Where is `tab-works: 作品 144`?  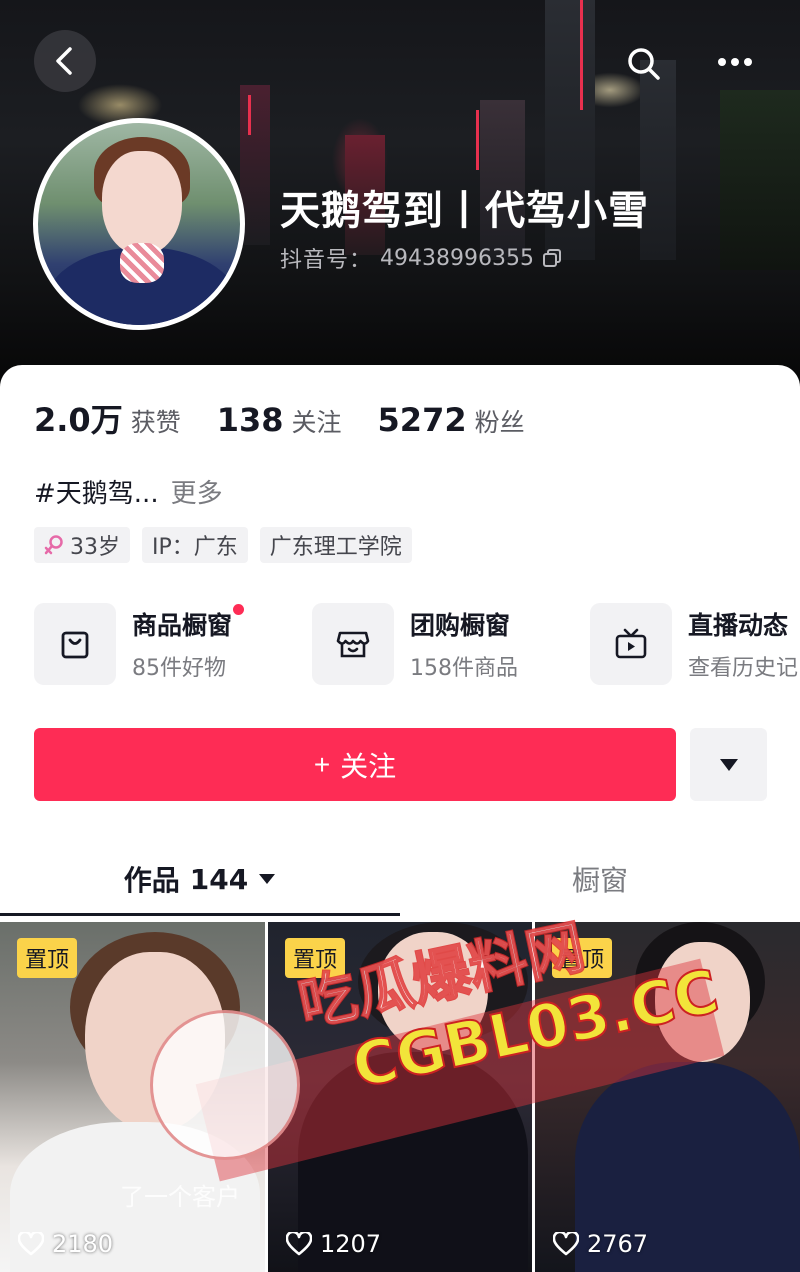 tab-works: 作品 144 is located at coordinates (200, 879).